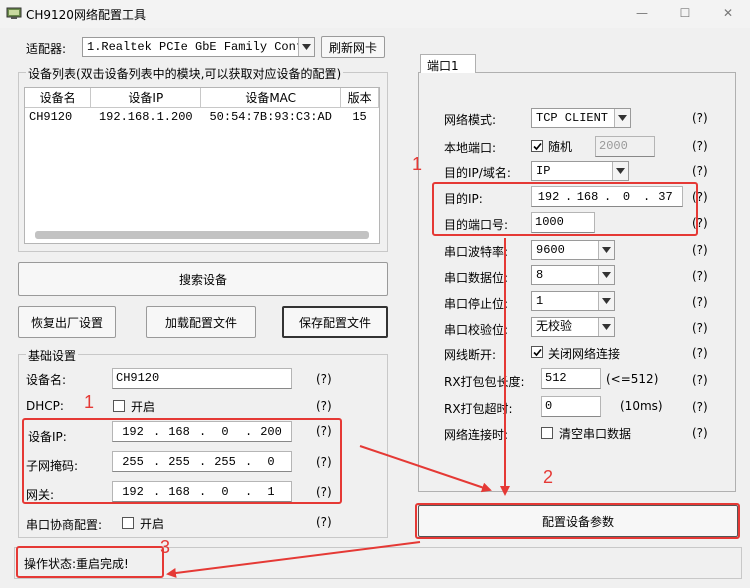  I want to click on arrow-to-status, so click(293, 559).